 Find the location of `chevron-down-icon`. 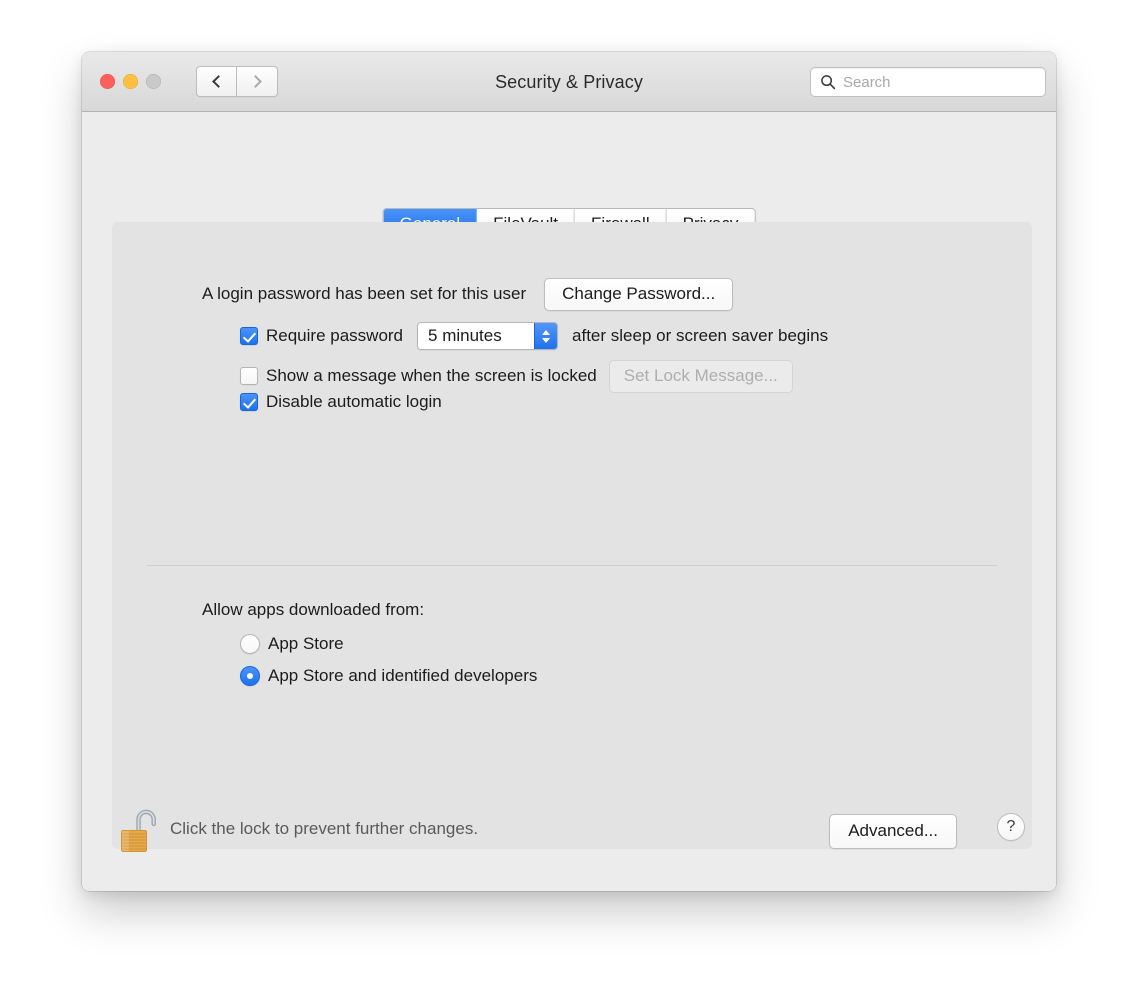

chevron-down-icon is located at coordinates (546, 340).